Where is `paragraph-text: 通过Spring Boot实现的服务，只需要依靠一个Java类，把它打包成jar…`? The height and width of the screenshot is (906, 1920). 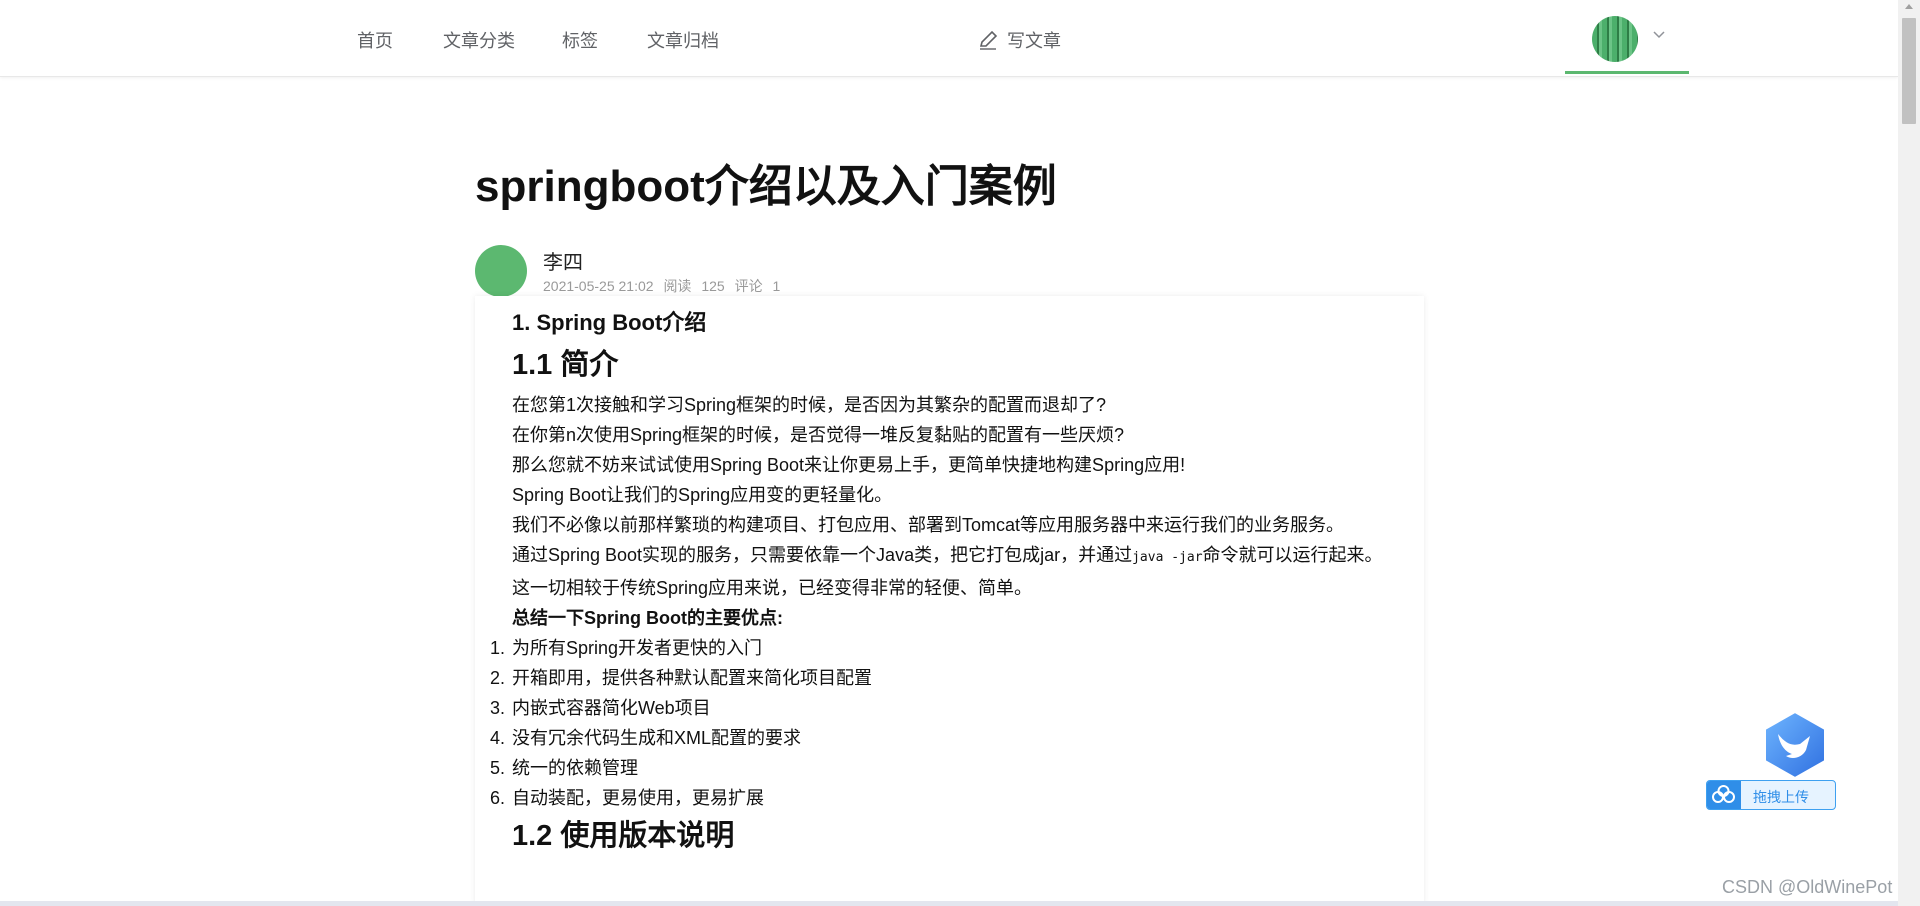 paragraph-text: 通过Spring Boot实现的服务，只需要依靠一个Java类，把它打包成jar… is located at coordinates (822, 555).